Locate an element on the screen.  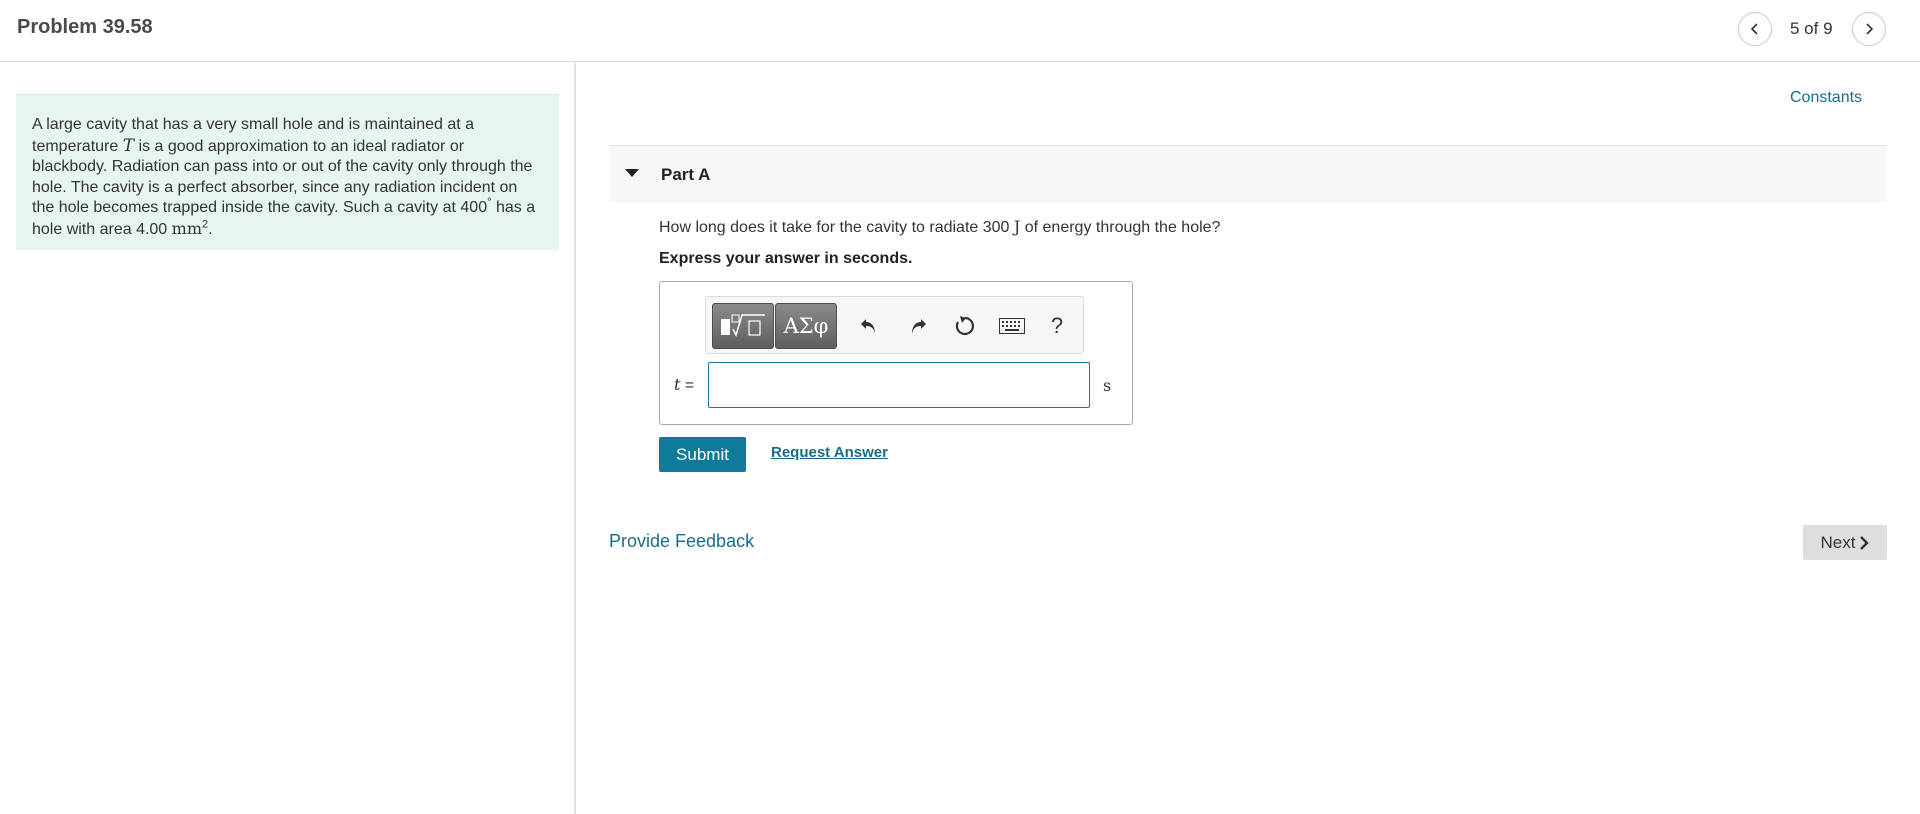
reset-button is located at coordinates (965, 326).